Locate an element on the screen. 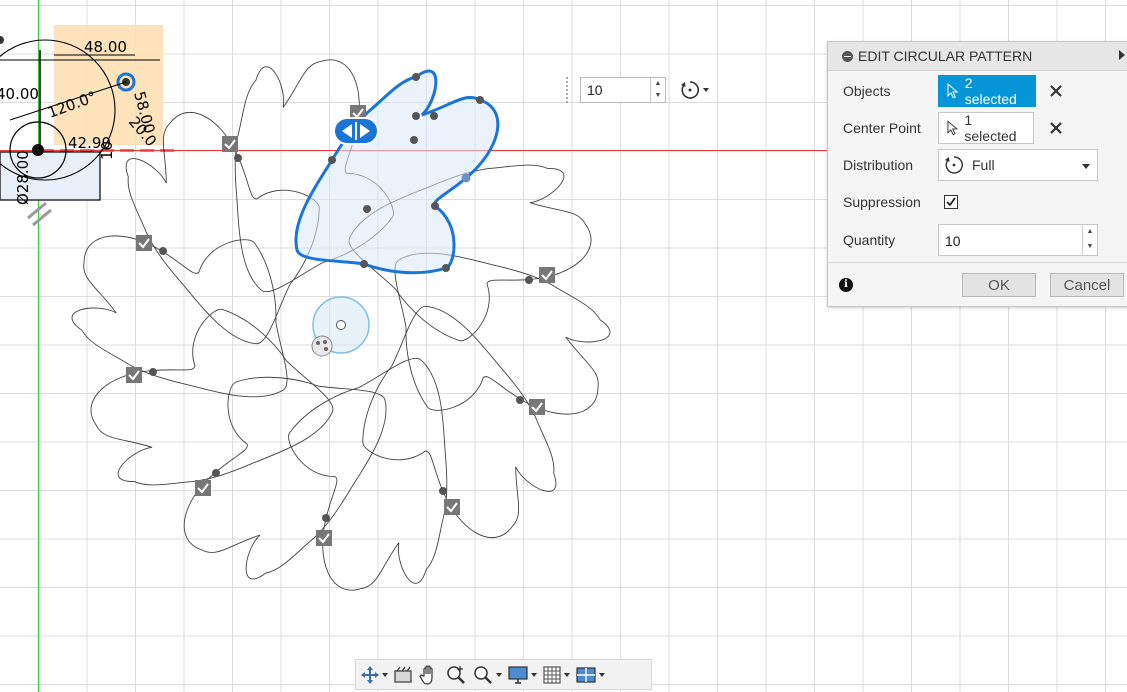  floating-quantity-widget: ▲ ▼ is located at coordinates (642, 90).